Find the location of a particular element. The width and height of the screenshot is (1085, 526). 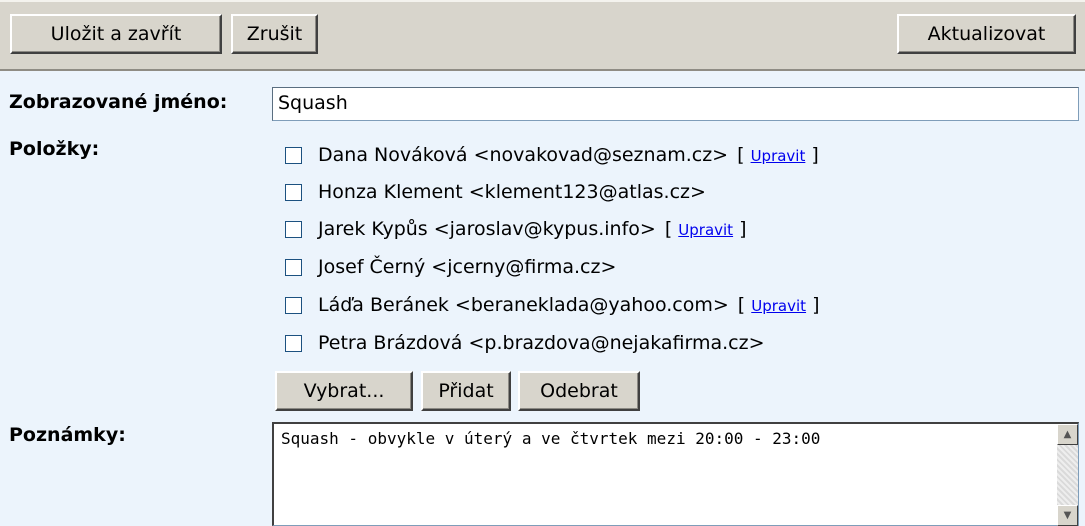

member-text: Láďa Beránek <beraneklada@yahoo.com> is located at coordinates (523, 305).